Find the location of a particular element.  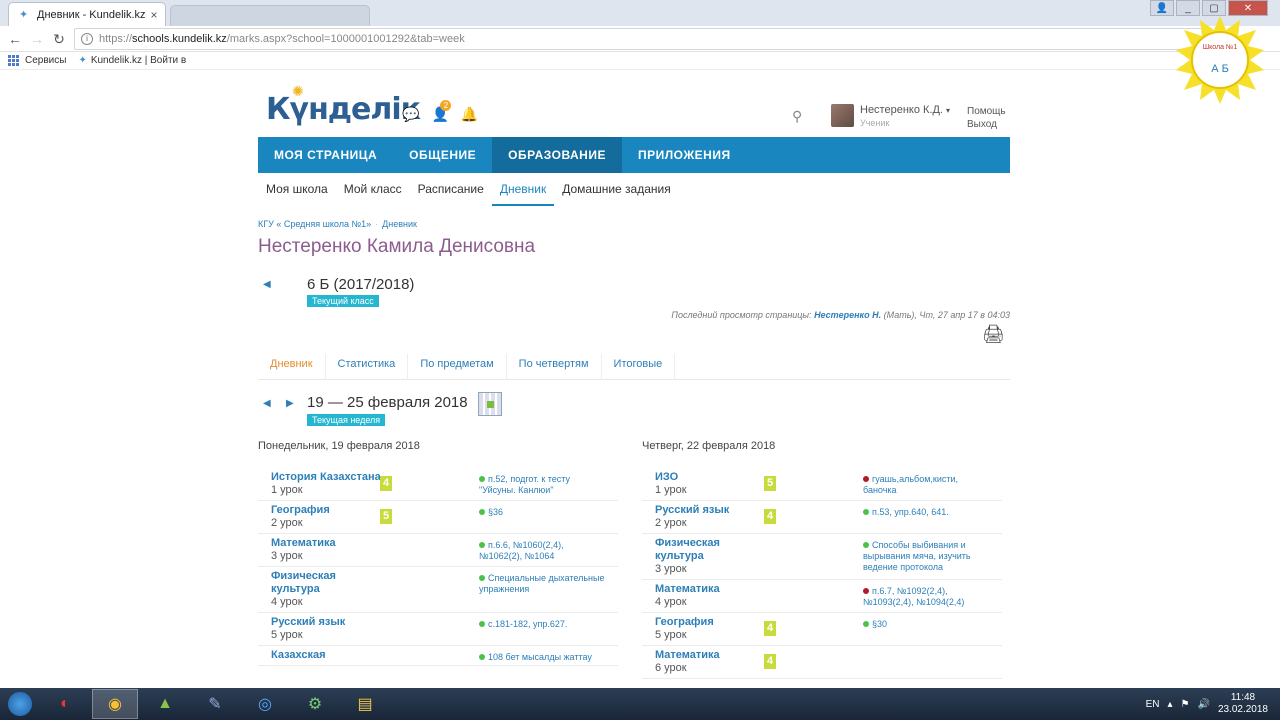

search-icon: ⚲ is located at coordinates (797, 116).